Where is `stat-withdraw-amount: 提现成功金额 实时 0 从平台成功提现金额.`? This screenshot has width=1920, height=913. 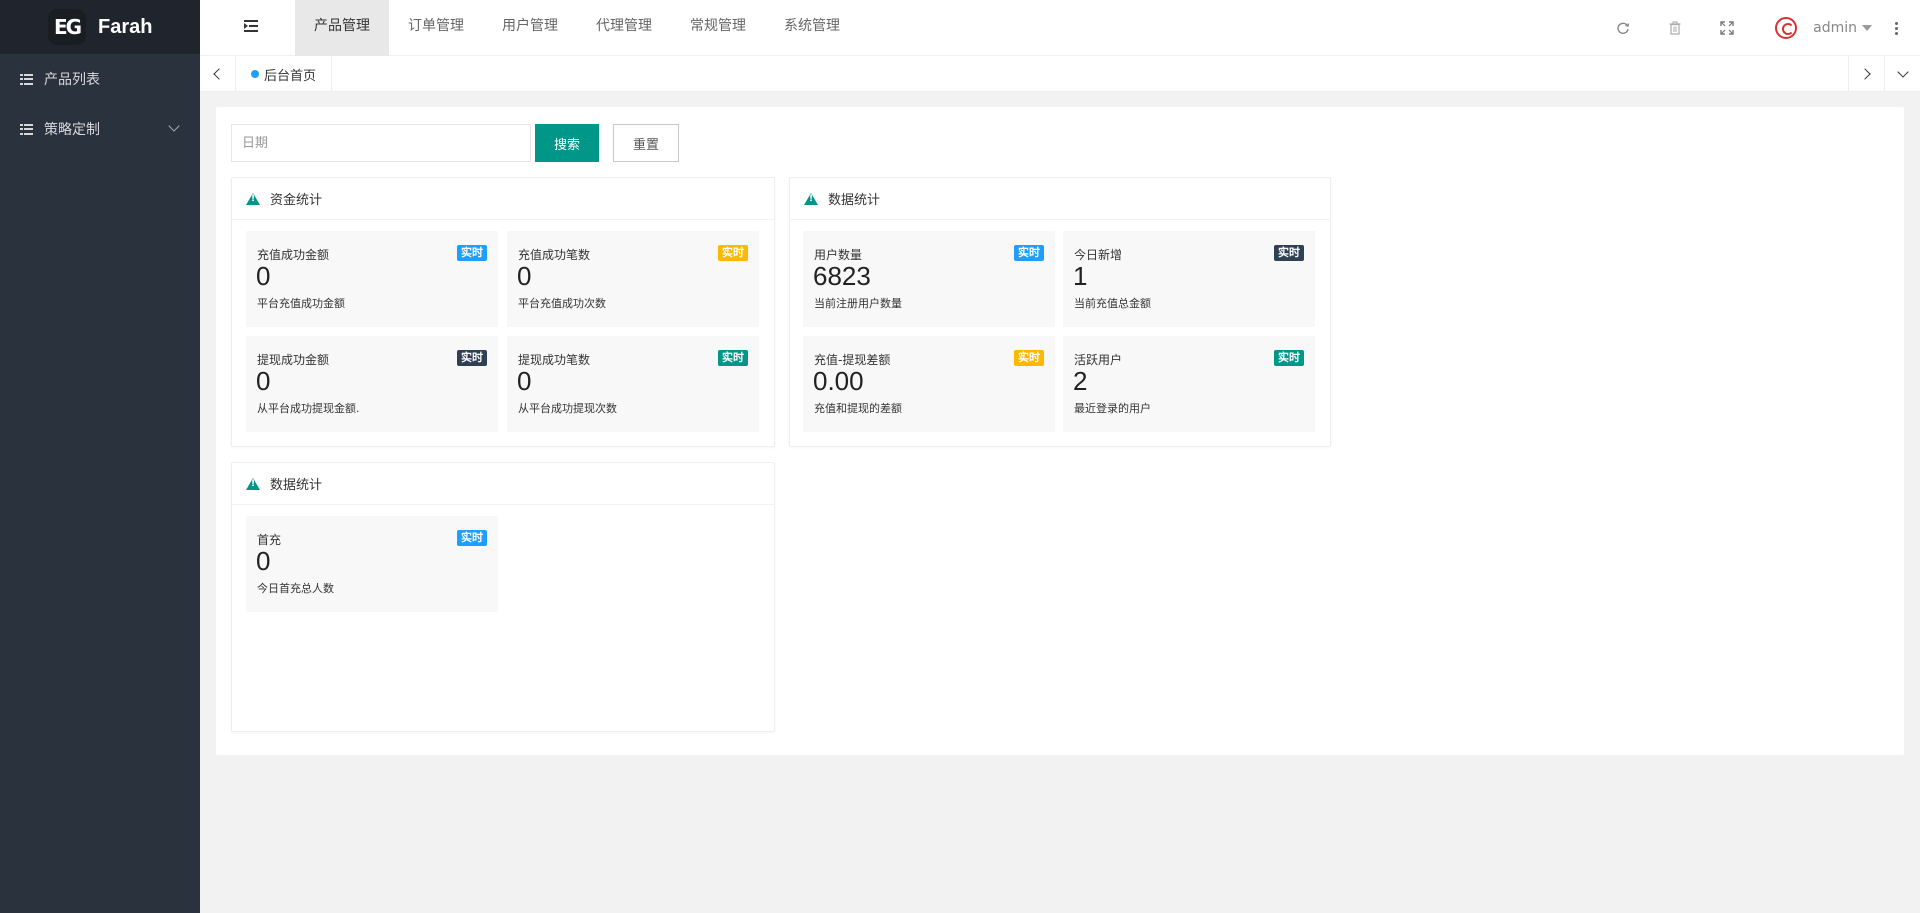
stat-withdraw-amount: 提现成功金额 实时 0 从平台成功提现金额. is located at coordinates (372, 384).